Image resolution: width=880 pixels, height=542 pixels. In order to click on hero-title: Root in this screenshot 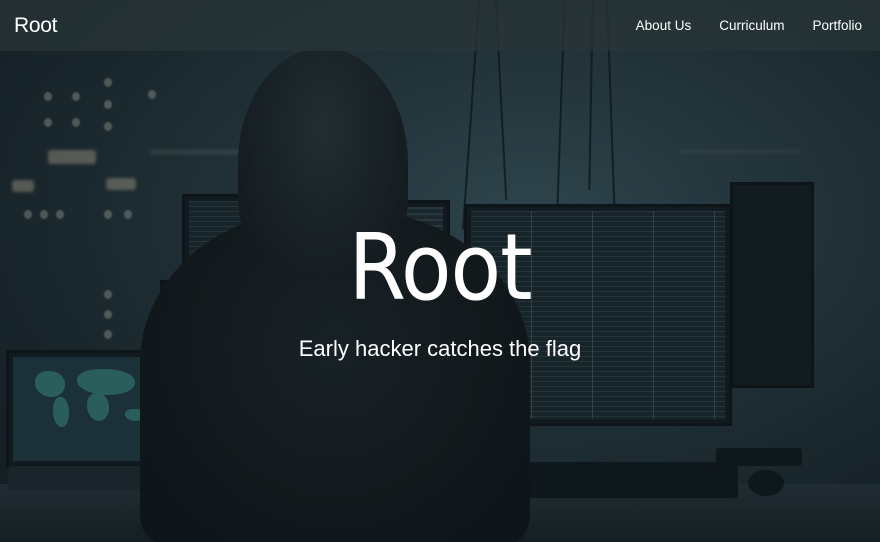, I will do `click(440, 267)`.